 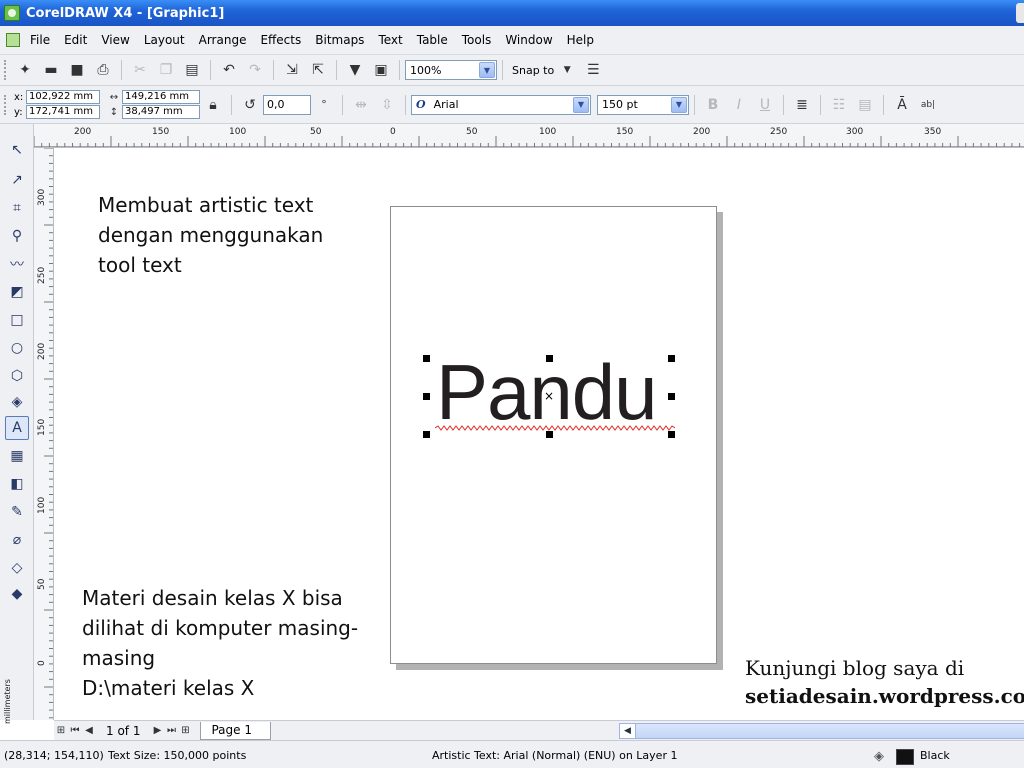 I want to click on fill-color-swatch, so click(x=905, y=757).